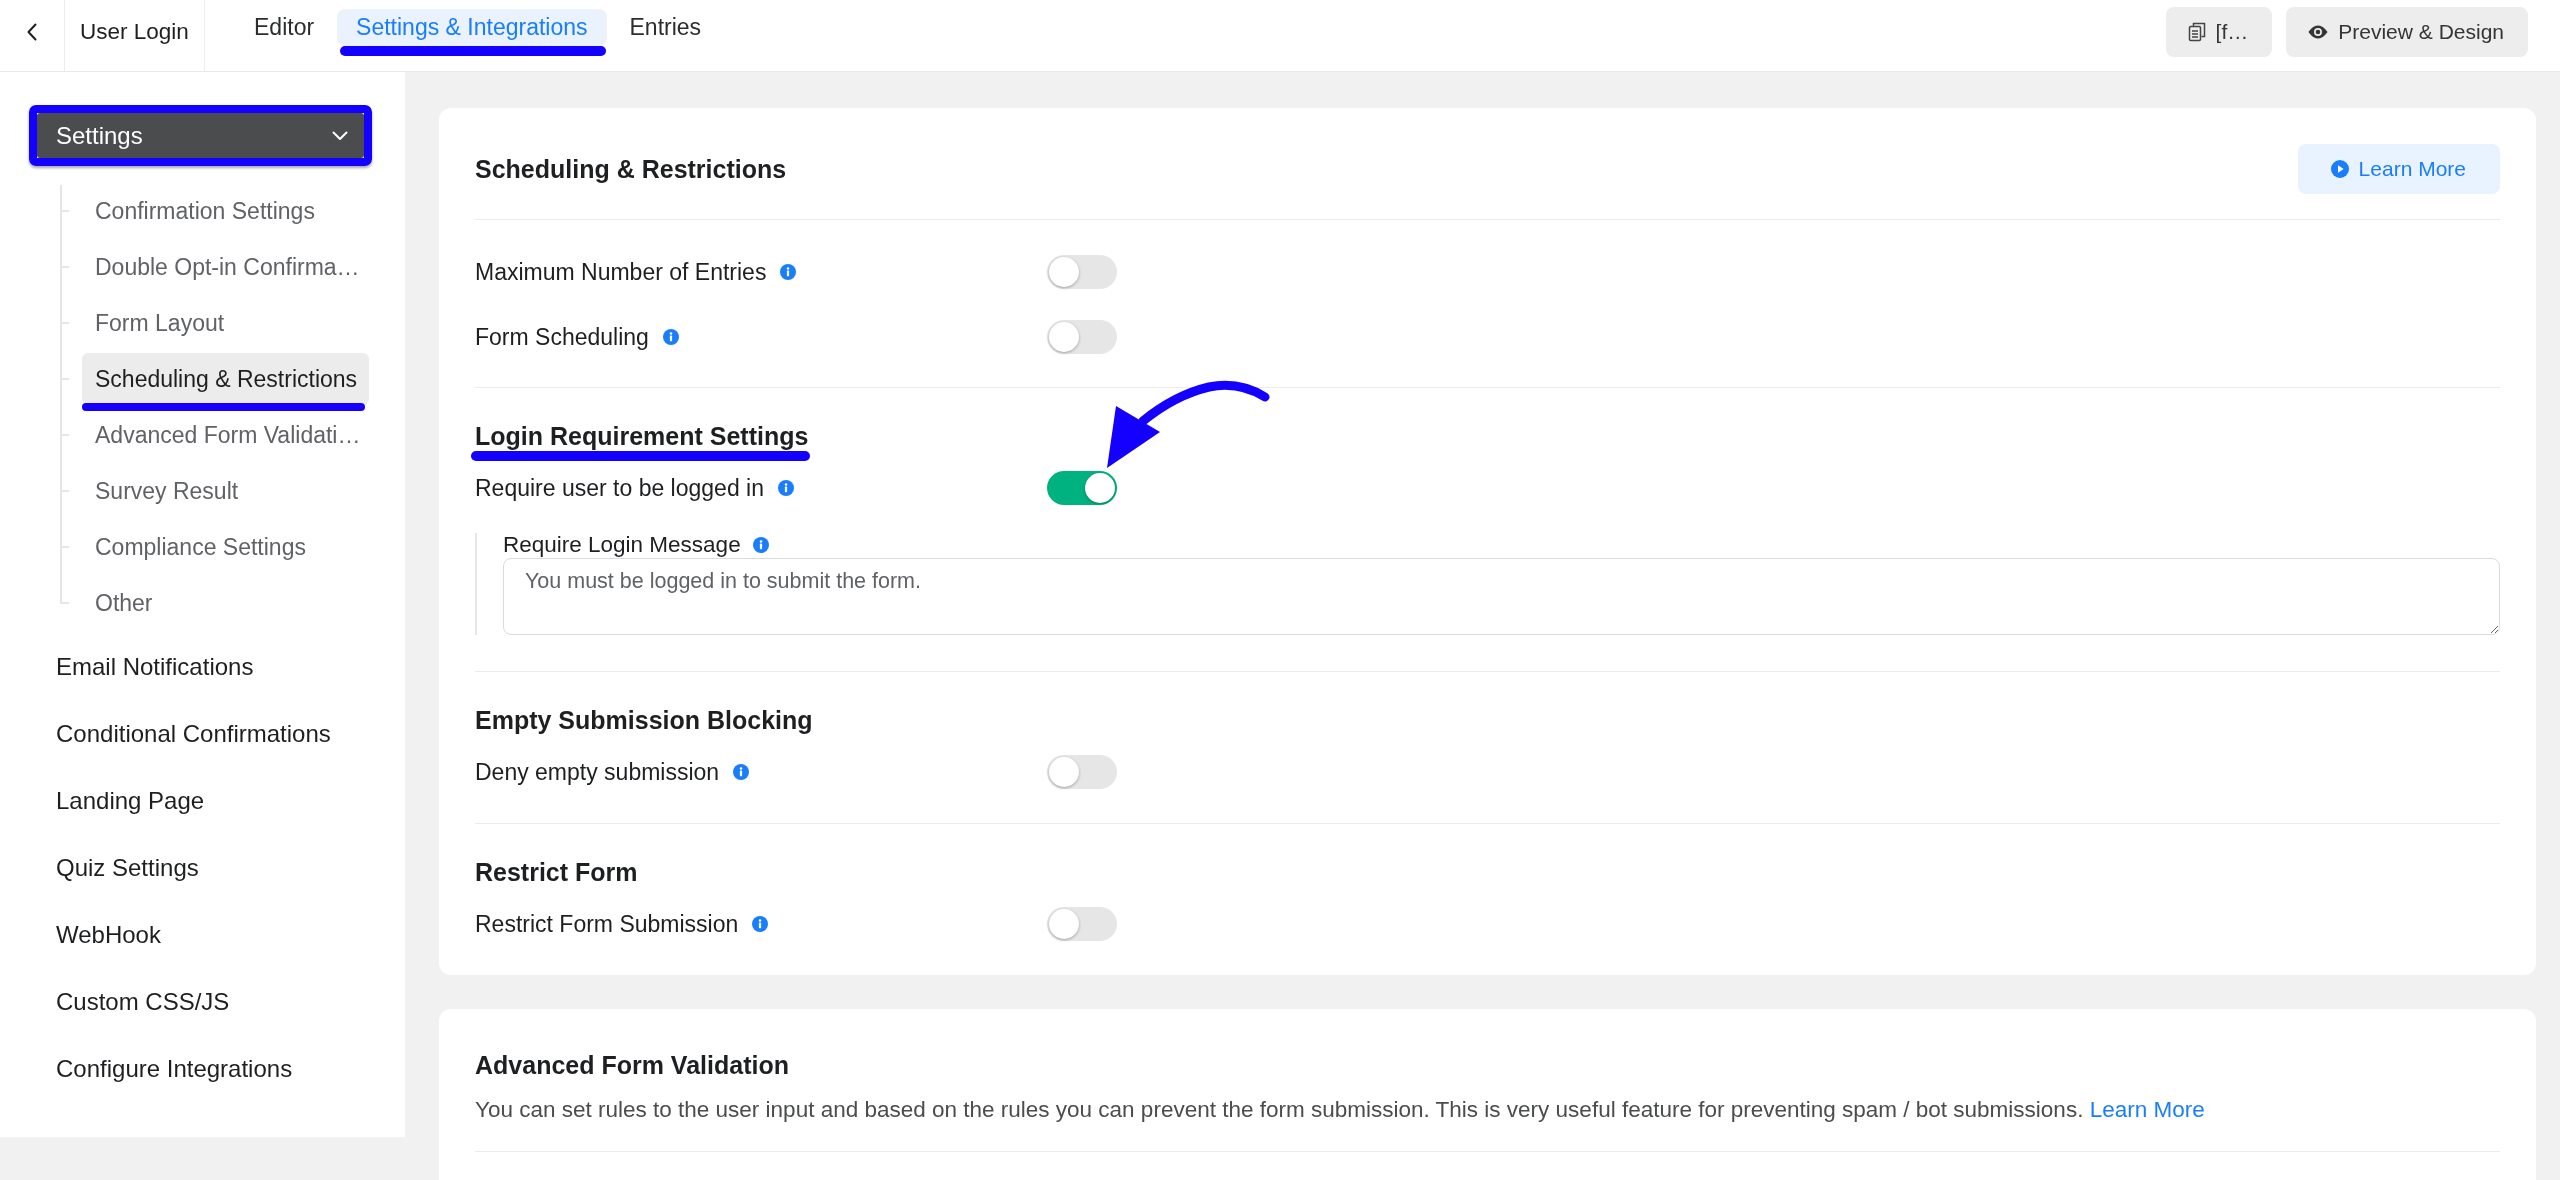  What do you see at coordinates (200, 666) in the screenshot?
I see `sidebar-item: Email Notifications` at bounding box center [200, 666].